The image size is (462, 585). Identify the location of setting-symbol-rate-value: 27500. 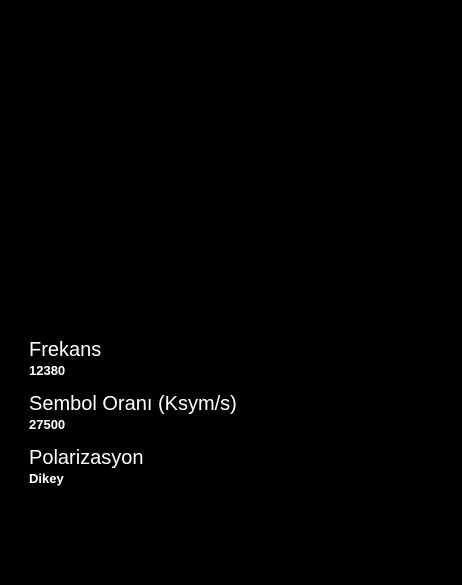
(47, 424).